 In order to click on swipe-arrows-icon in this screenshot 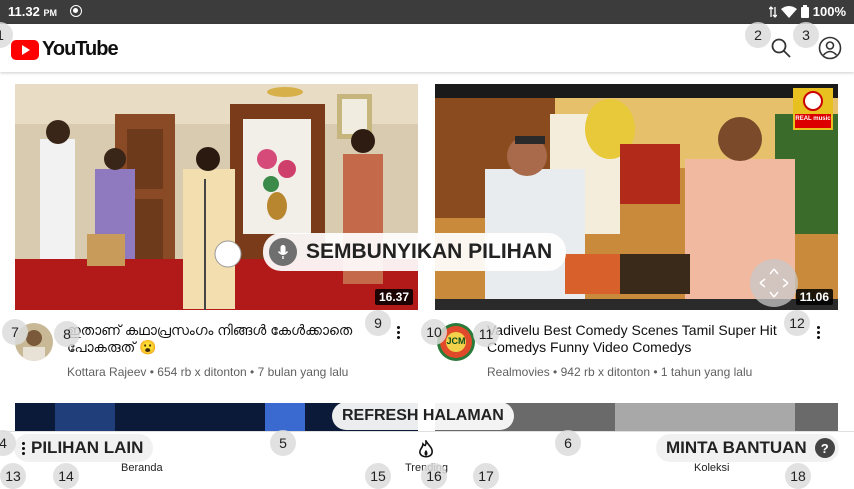, I will do `click(774, 283)`.